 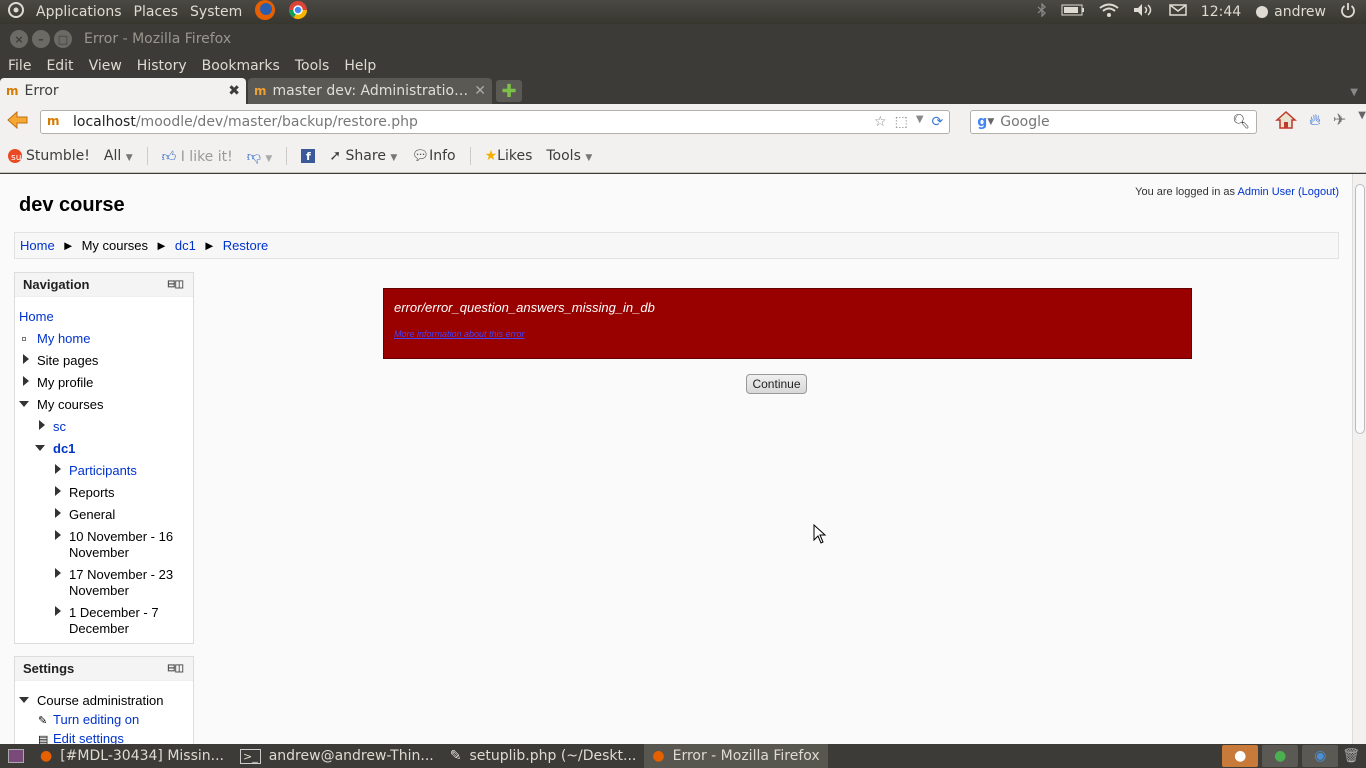 I want to click on maximize-window-button: □, so click(x=63, y=39).